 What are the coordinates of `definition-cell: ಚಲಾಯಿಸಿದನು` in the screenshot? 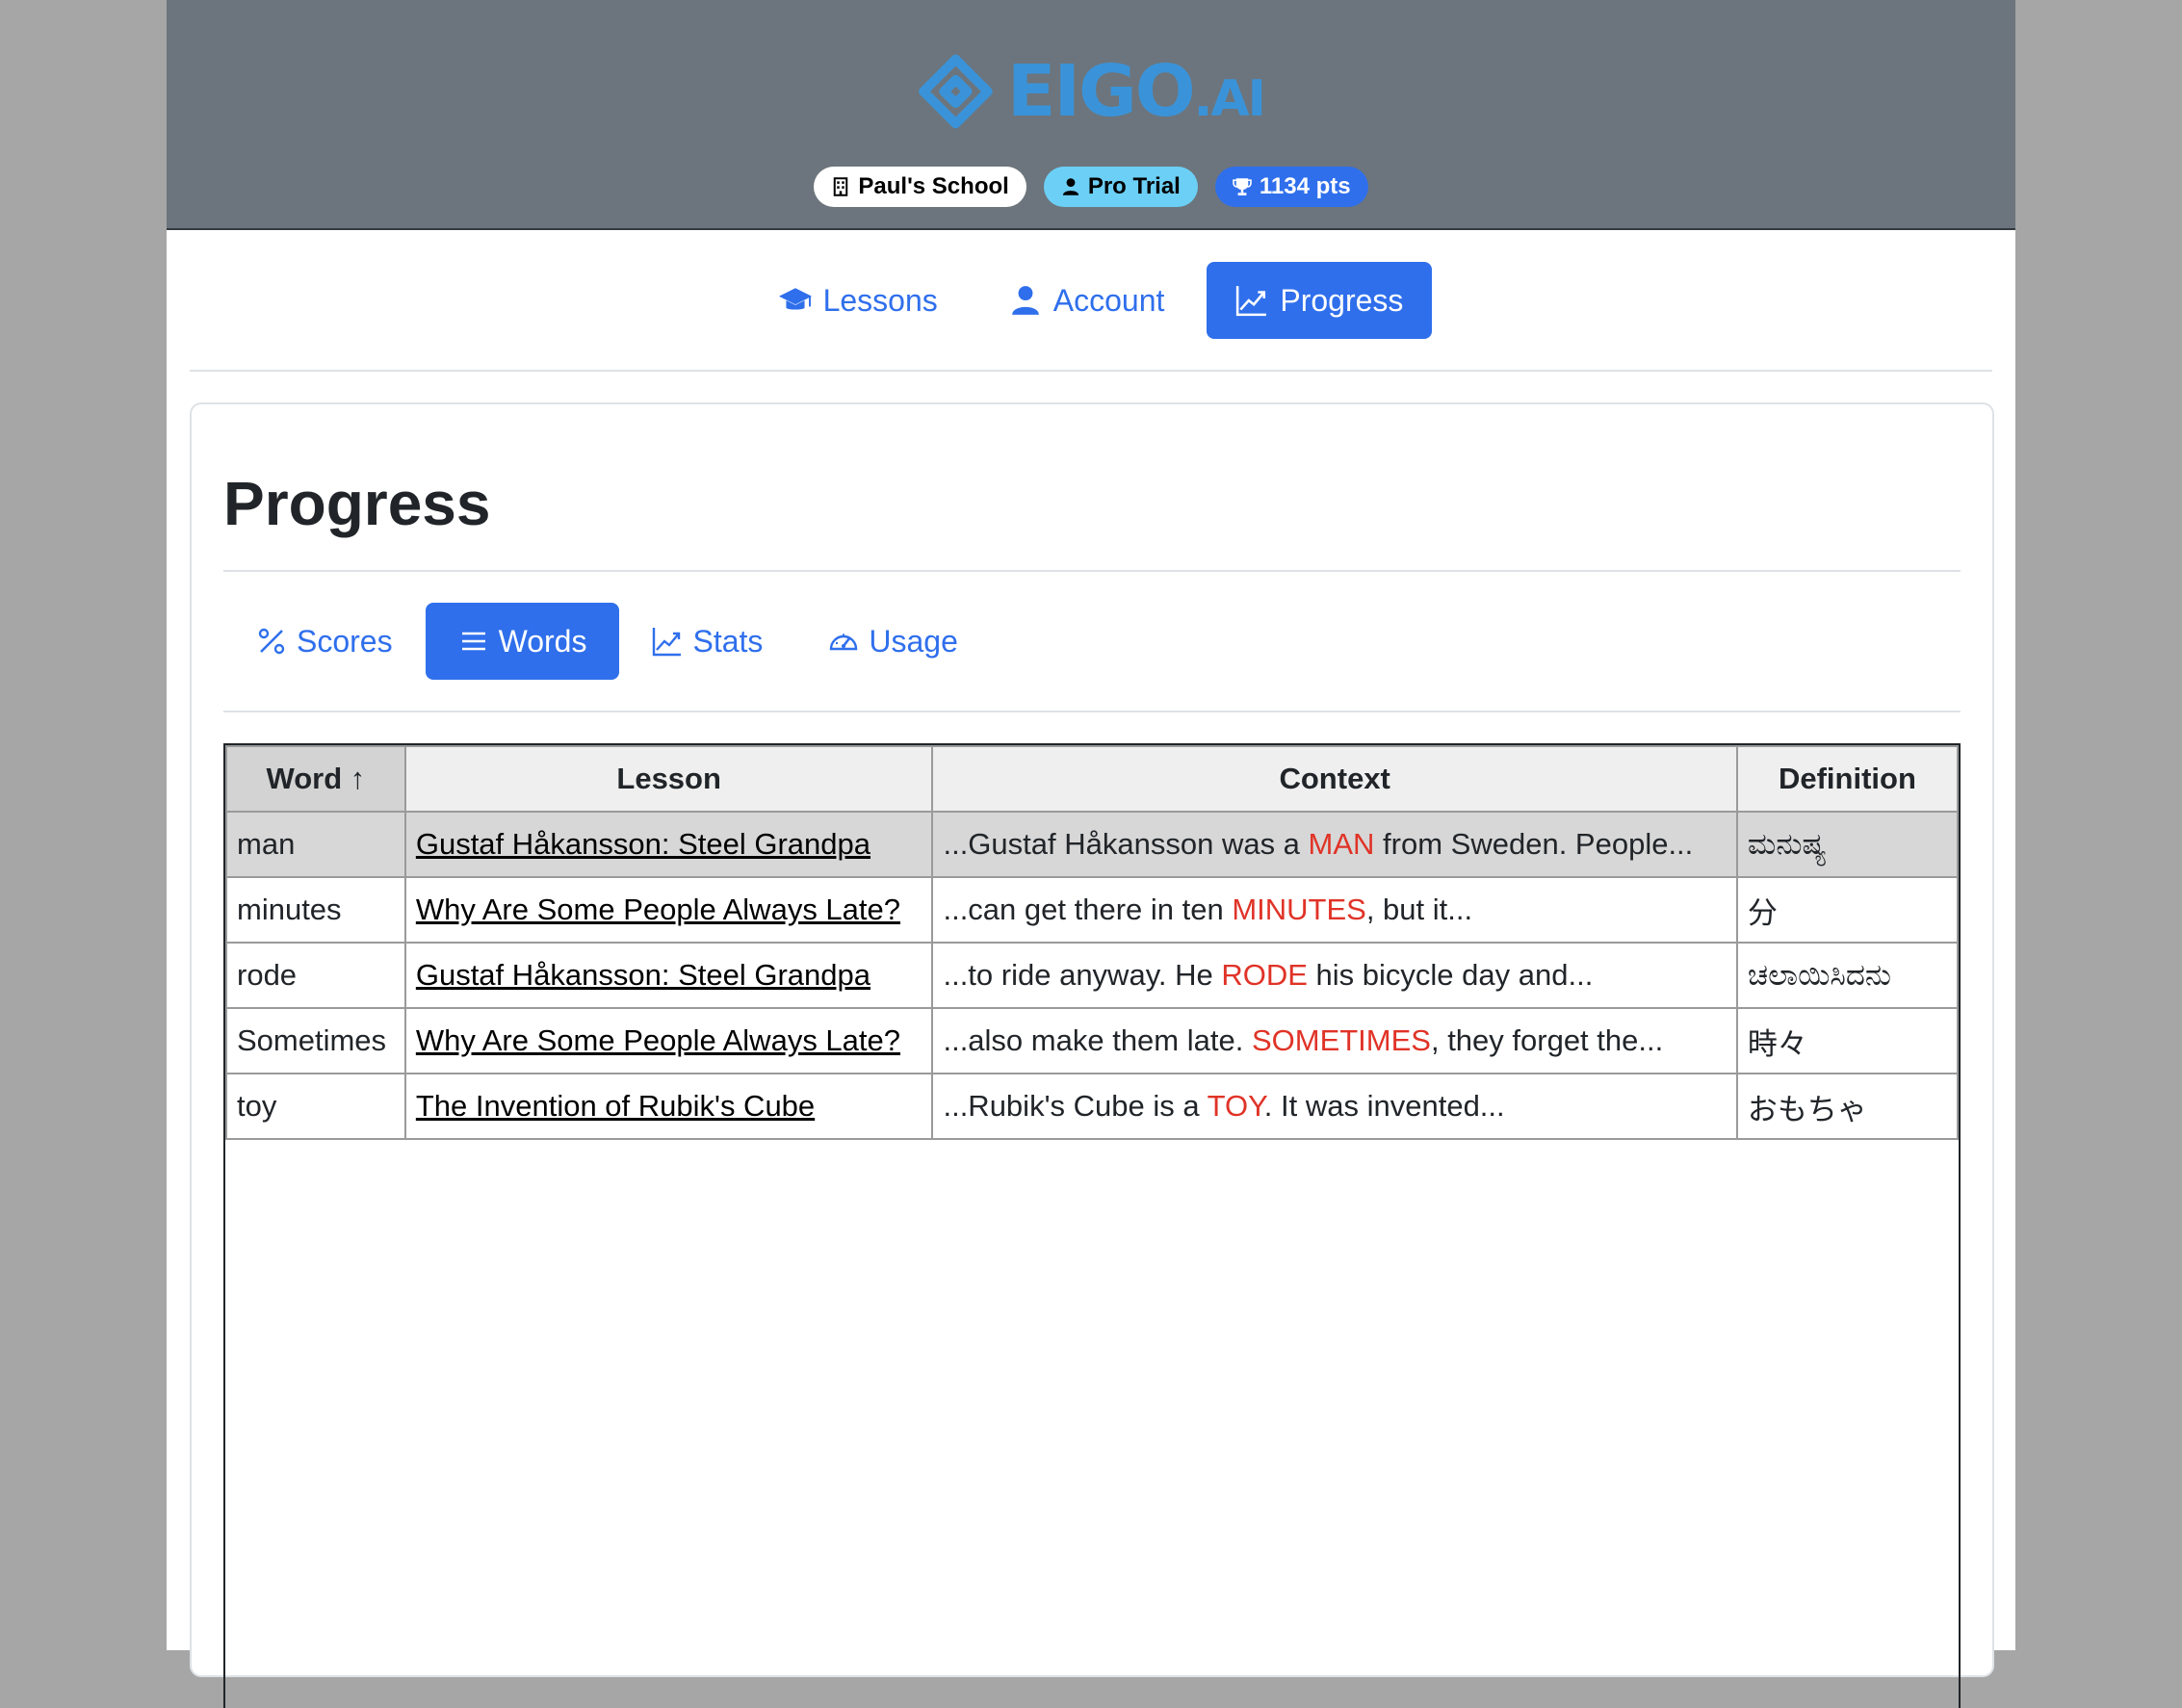 It's located at (1848, 975).